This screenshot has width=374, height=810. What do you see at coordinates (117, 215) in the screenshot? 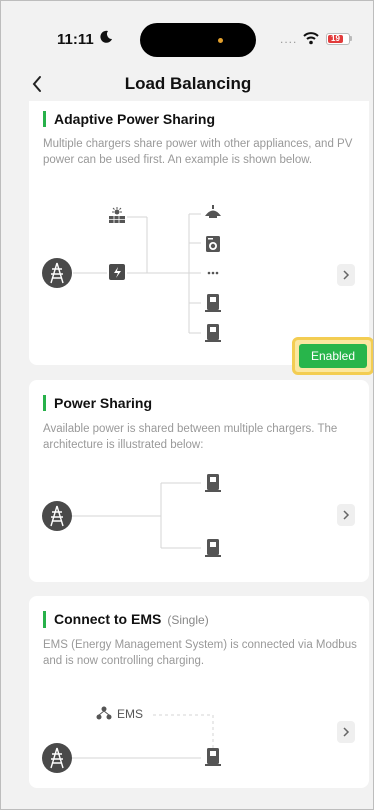
I see `solar-panel-icon` at bounding box center [117, 215].